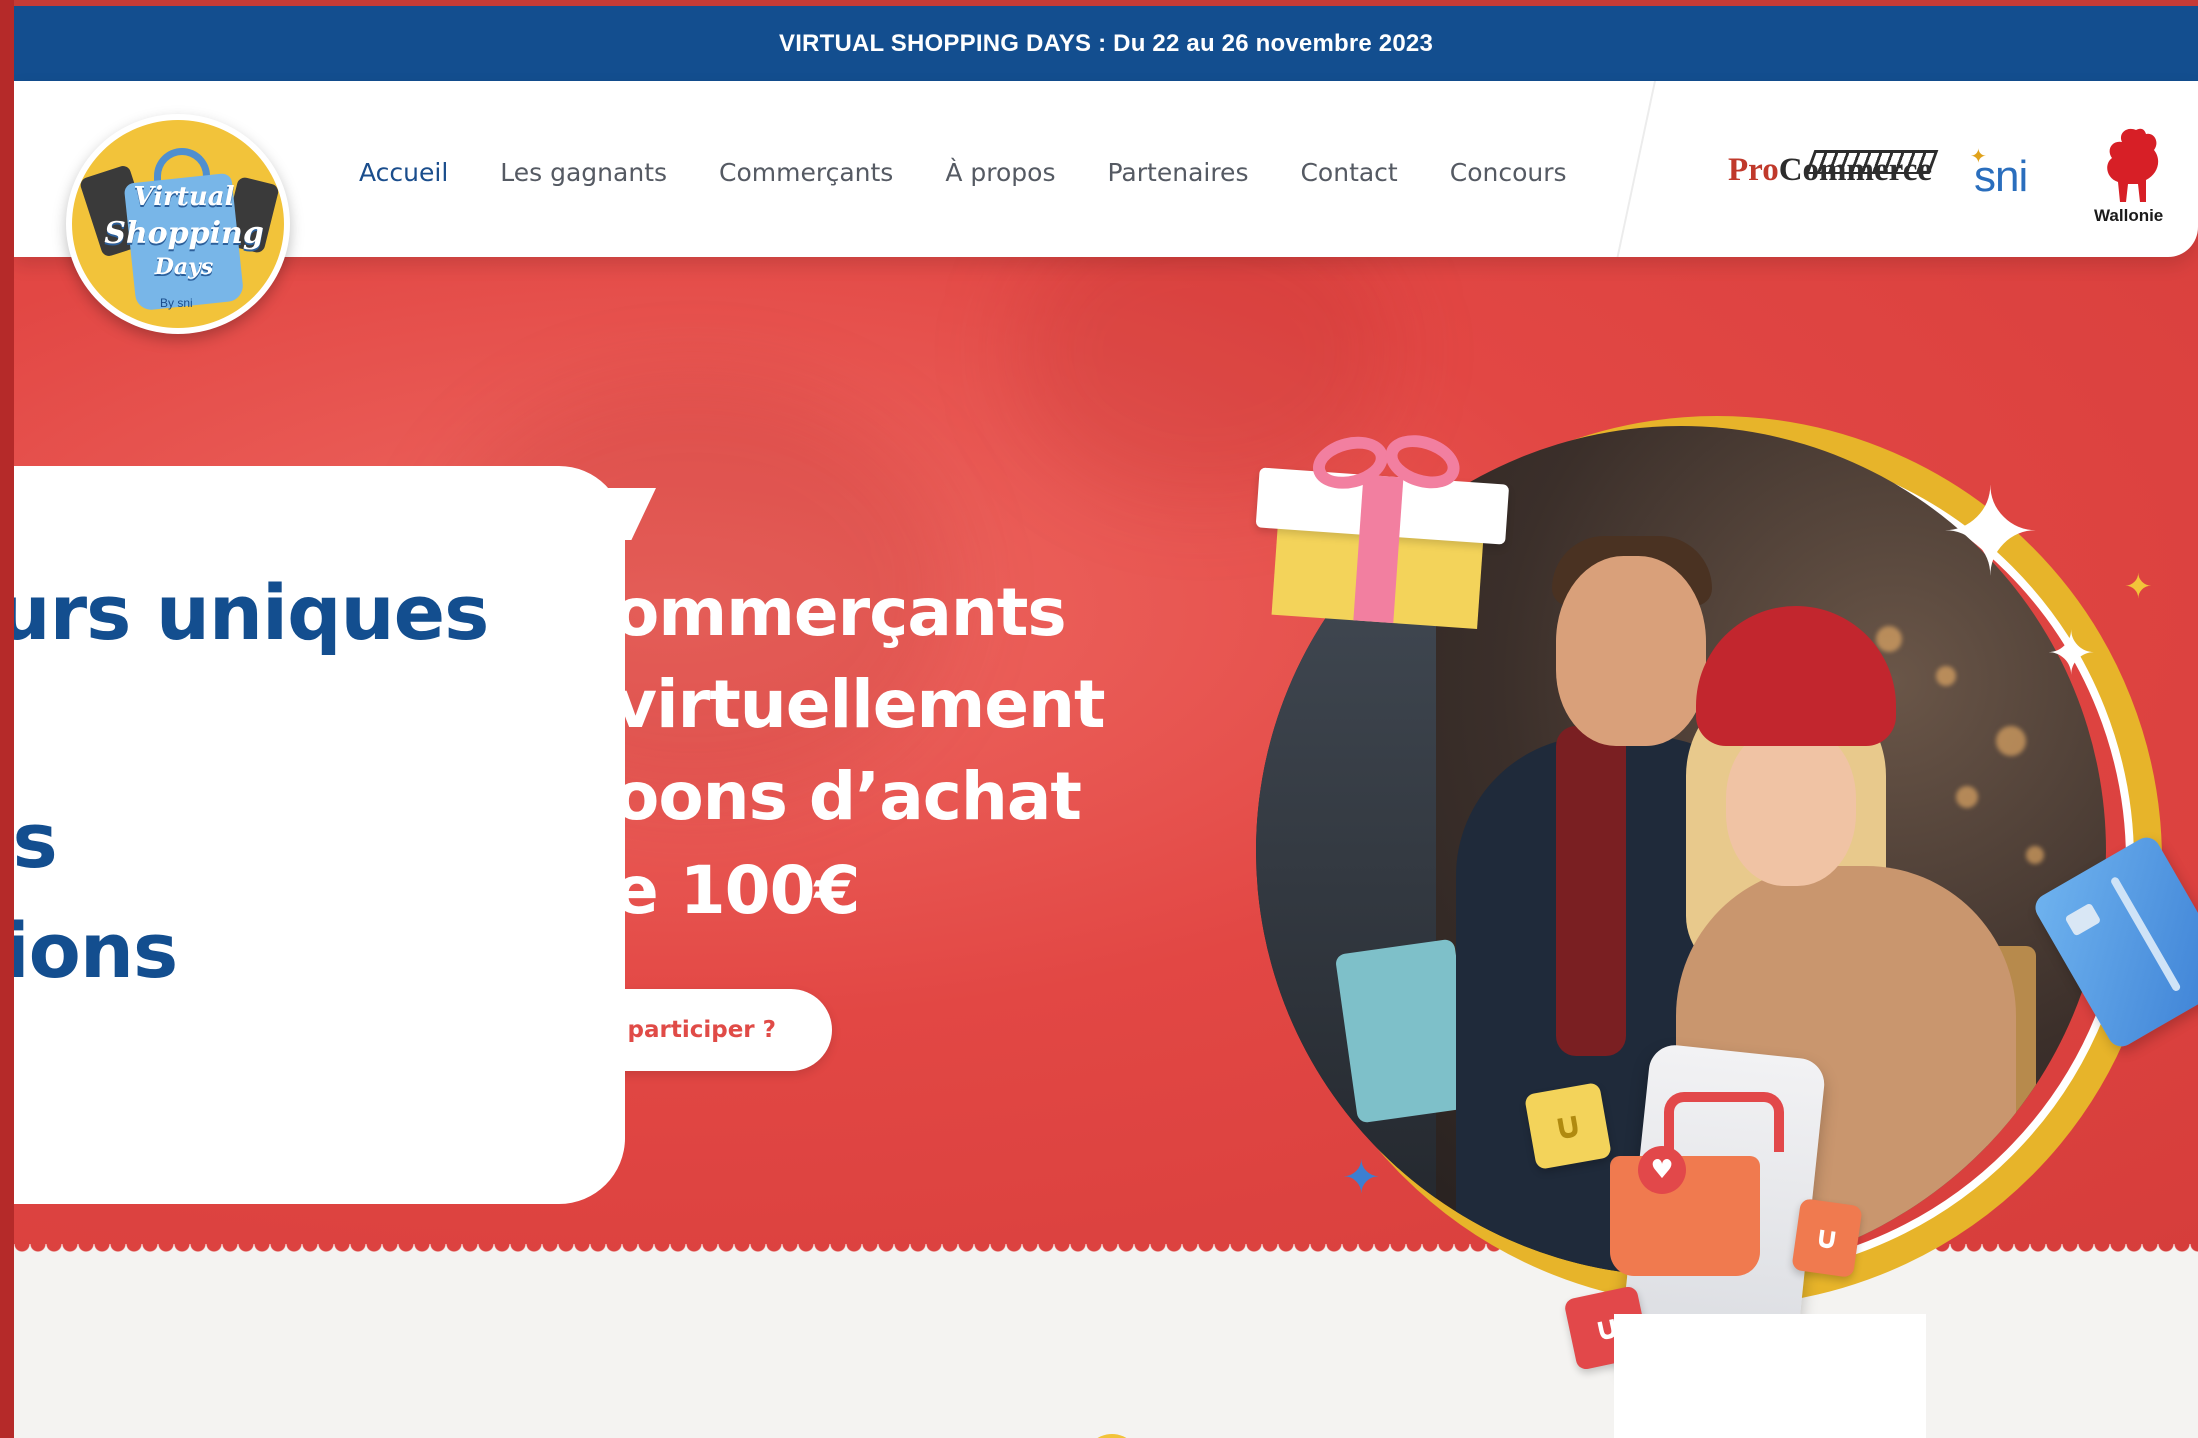 The width and height of the screenshot is (2198, 1438). I want to click on overlay-caption-card: eurs uniques es ations, so click(319, 835).